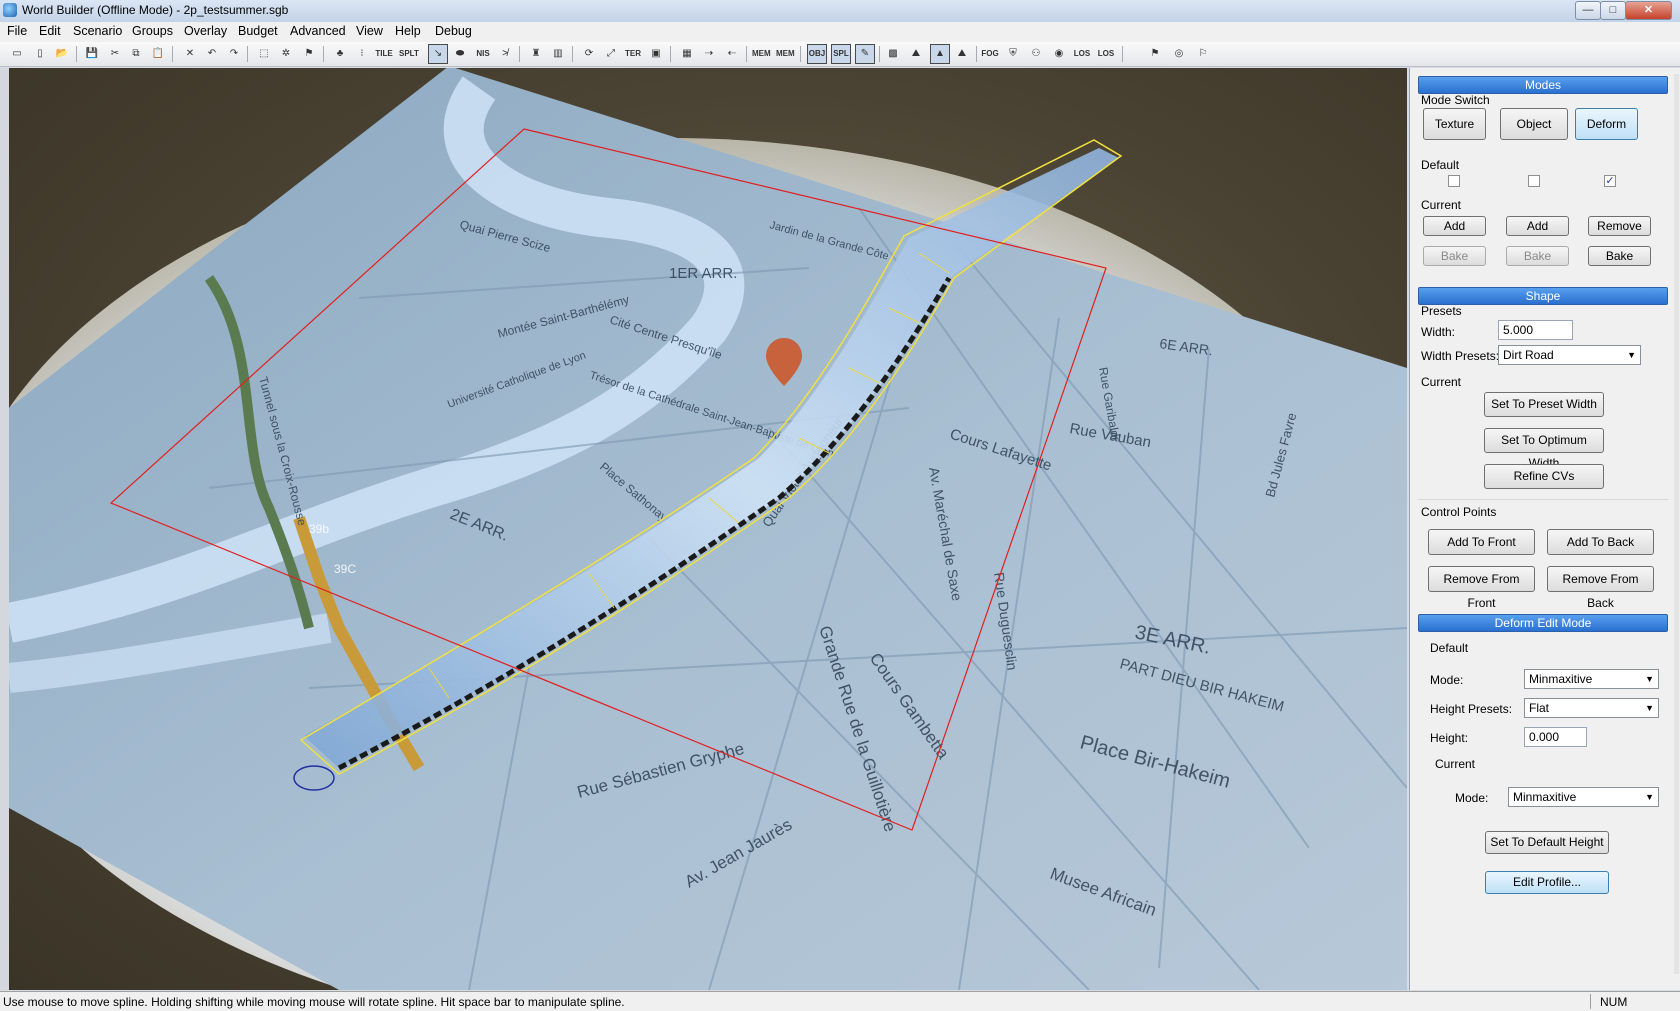 This screenshot has height=1011, width=1680. What do you see at coordinates (1082, 54) in the screenshot?
I see `los-icon: LOS` at bounding box center [1082, 54].